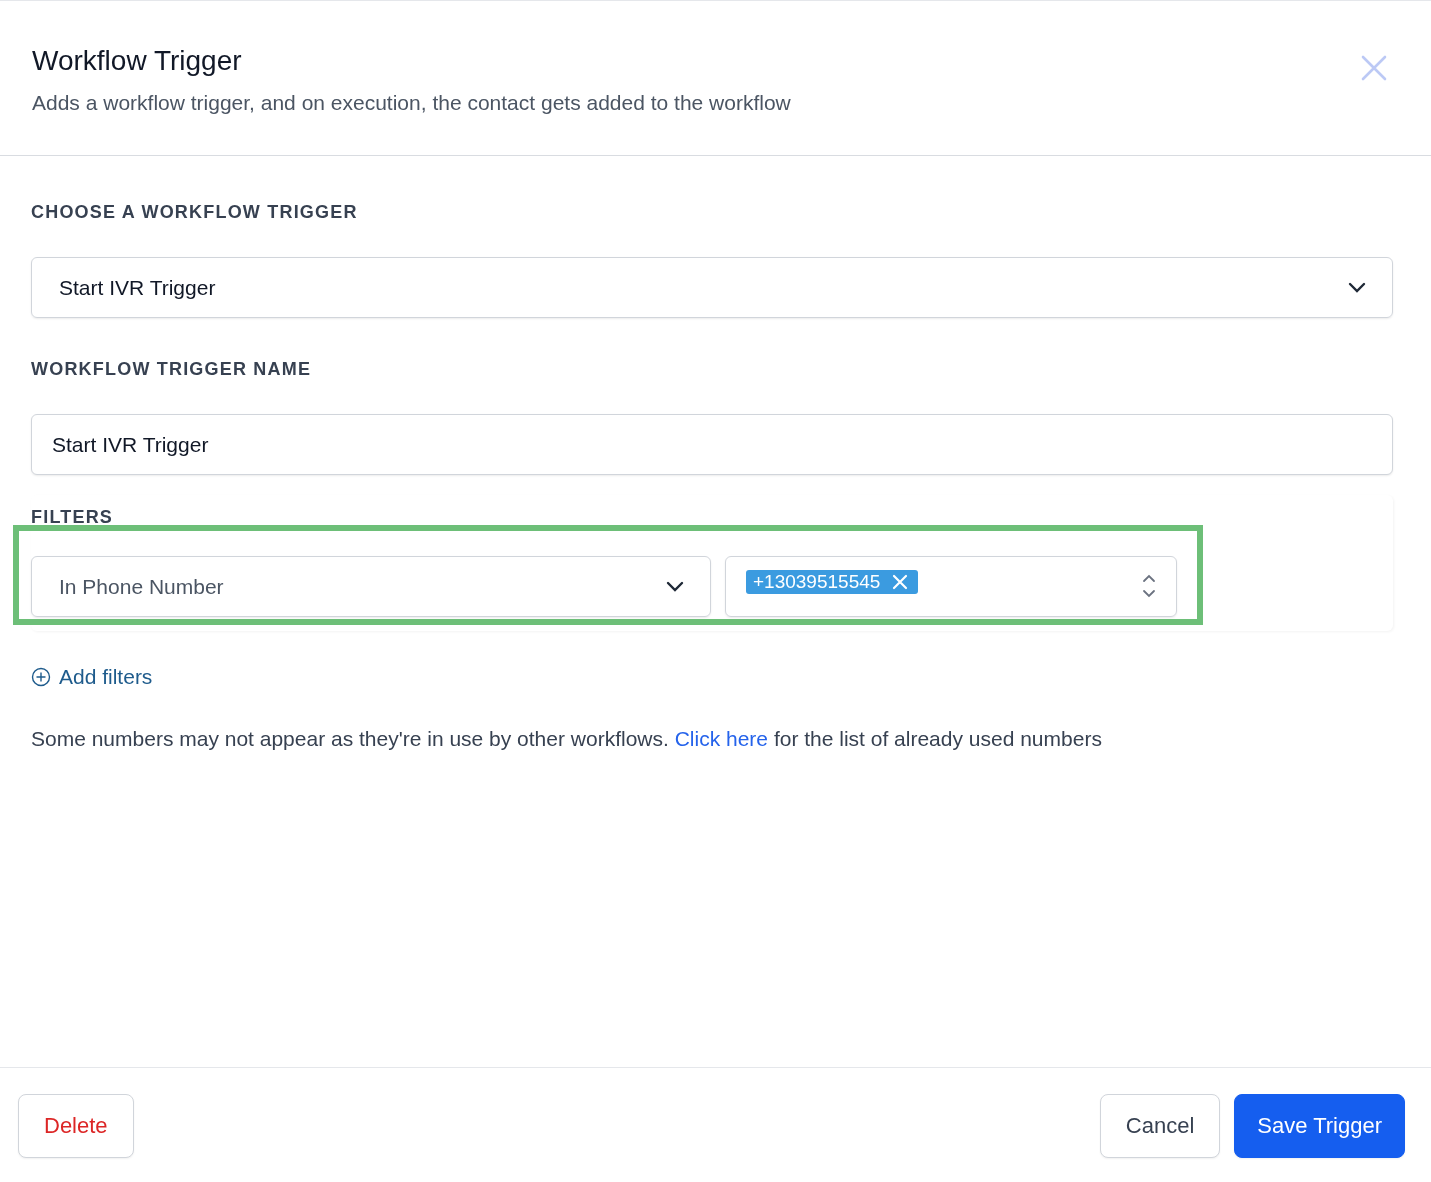 The image size is (1431, 1182). I want to click on delete-button: Delete, so click(76, 1126).